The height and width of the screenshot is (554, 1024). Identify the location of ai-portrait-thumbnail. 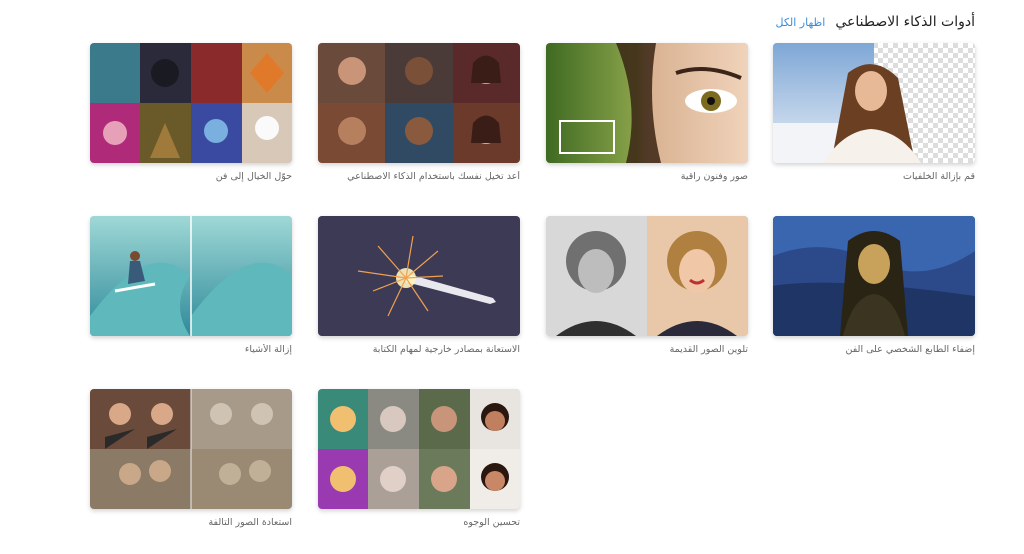
(419, 103).